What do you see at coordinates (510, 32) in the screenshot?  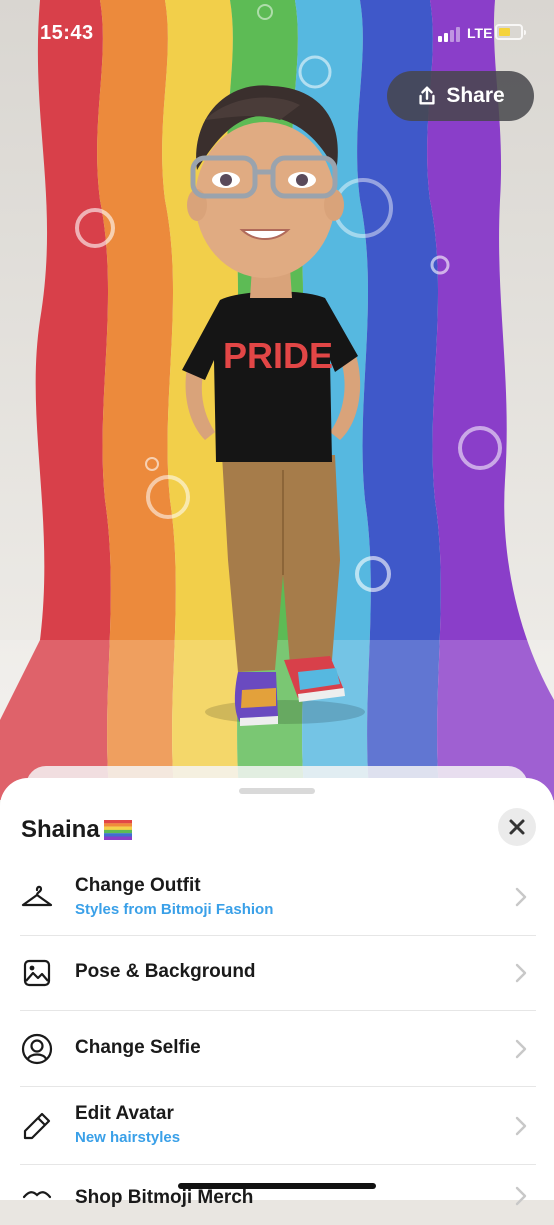 I see `battery-icon` at bounding box center [510, 32].